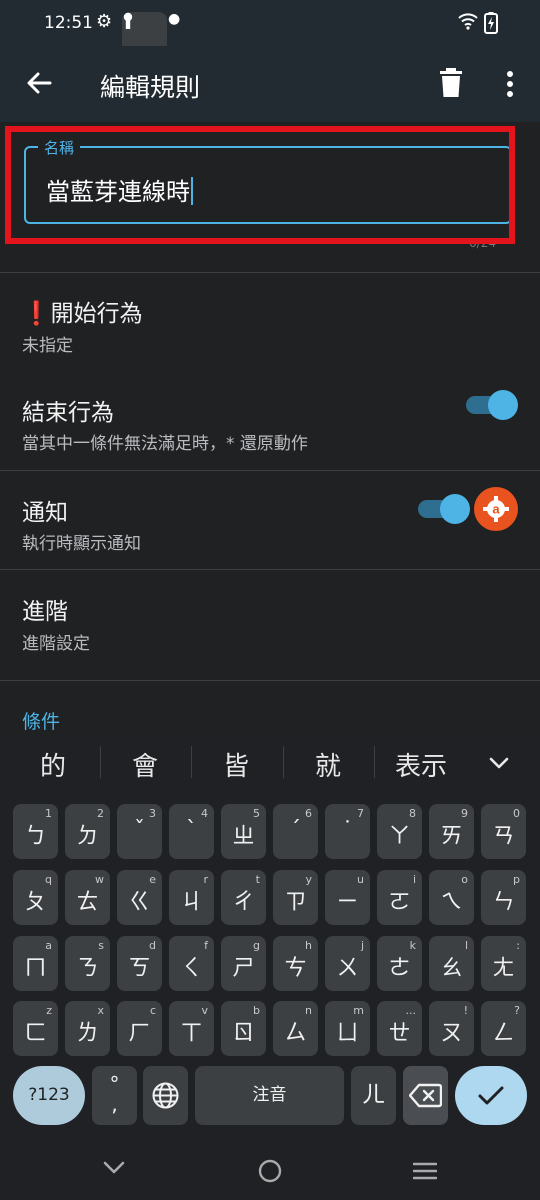 The height and width of the screenshot is (1200, 540). I want to click on key-˙: ˙ 7, so click(347, 831).